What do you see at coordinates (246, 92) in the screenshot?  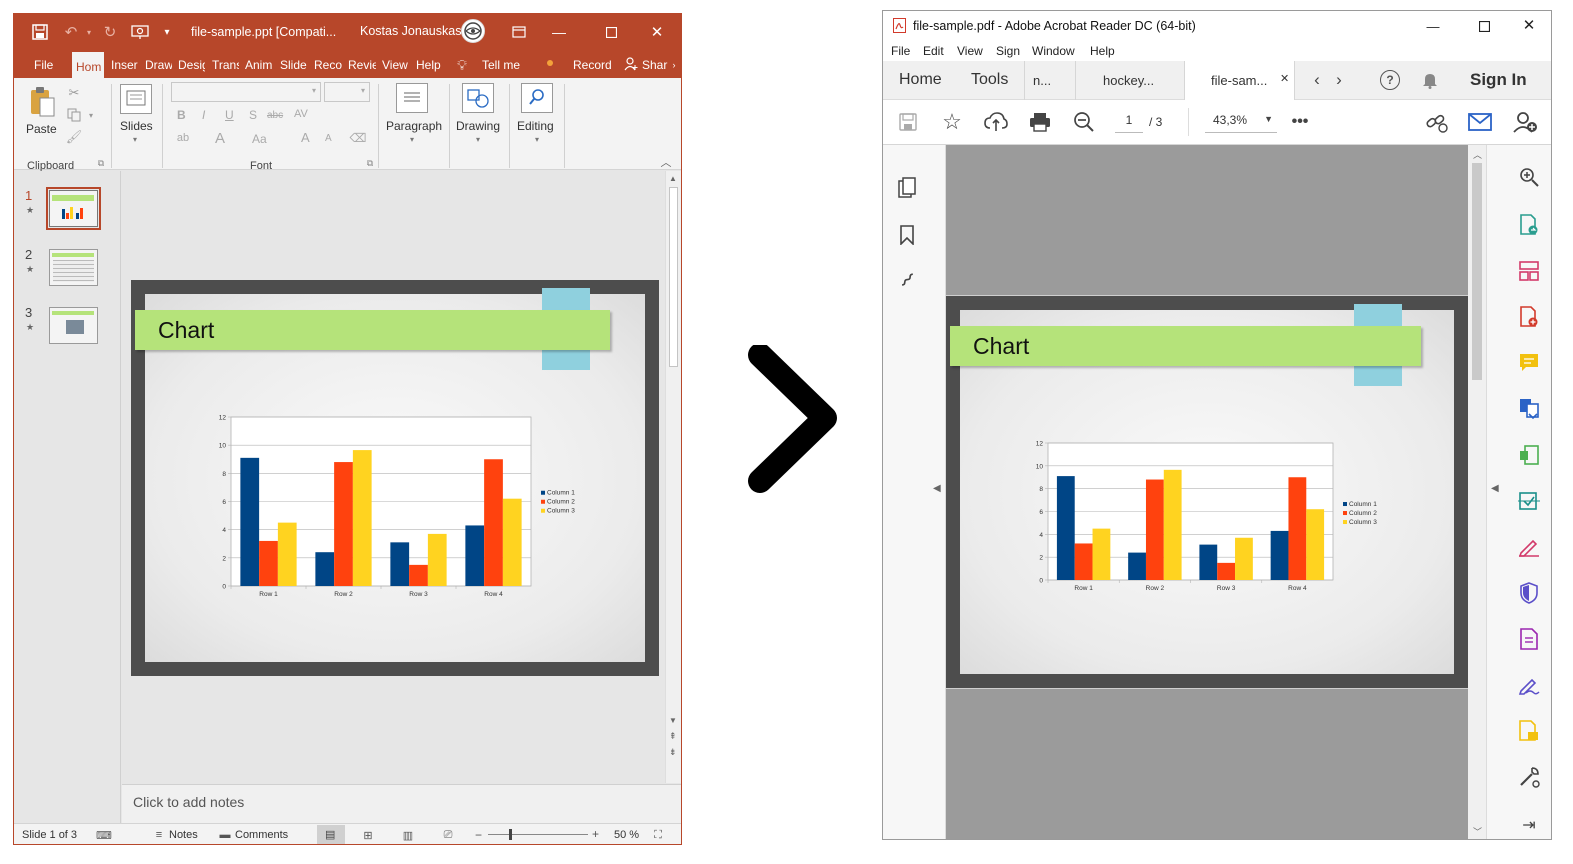 I see `font-name-select: ▾` at bounding box center [246, 92].